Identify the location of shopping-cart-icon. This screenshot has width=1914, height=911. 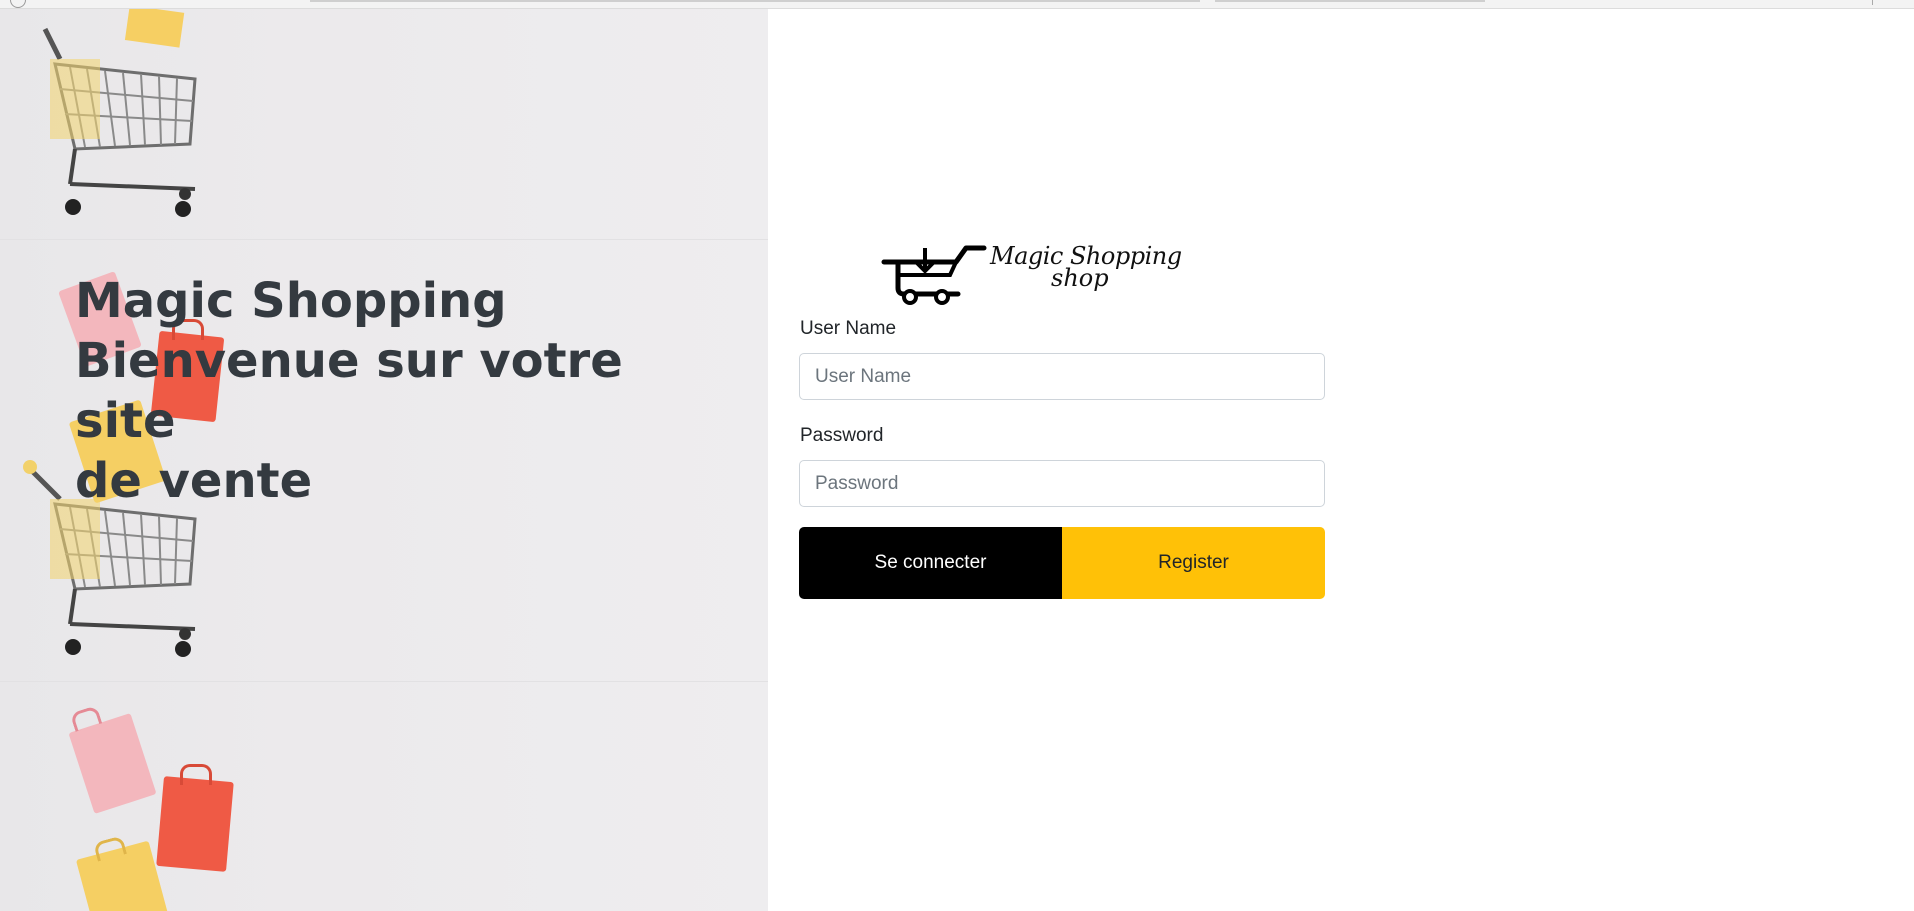
(119, 113).